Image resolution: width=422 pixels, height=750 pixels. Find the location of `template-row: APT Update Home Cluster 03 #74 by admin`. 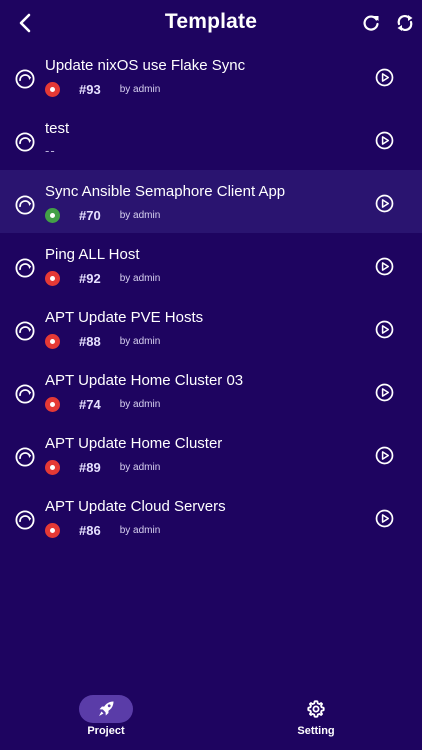

template-row: APT Update Home Cluster 03 #74 by admin is located at coordinates (211, 390).